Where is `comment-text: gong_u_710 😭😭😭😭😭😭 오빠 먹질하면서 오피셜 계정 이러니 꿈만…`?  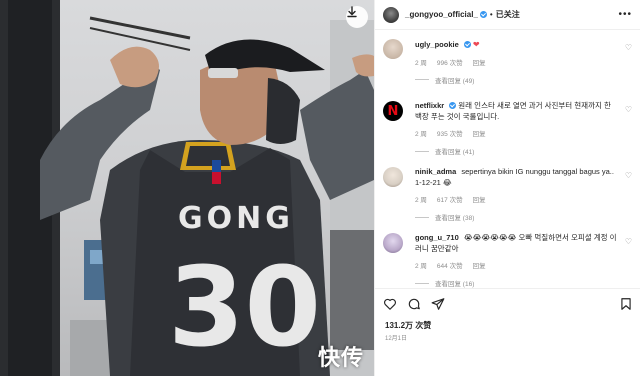
comment-text: gong_u_710 😭😭😭😭😭😭 오빠 먹질하면서 오피셜 계정 이러니 꿈만… is located at coordinates (516, 243).